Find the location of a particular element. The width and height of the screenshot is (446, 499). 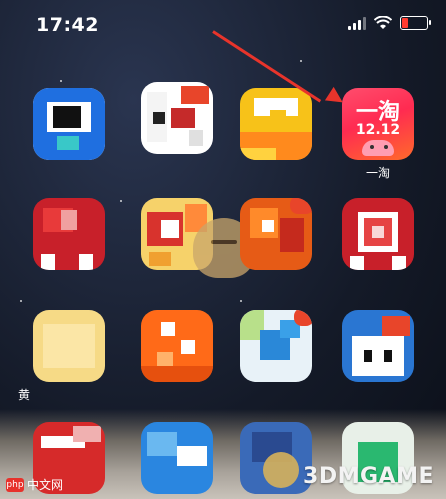

status-time: 17:42 is located at coordinates (67, 25).